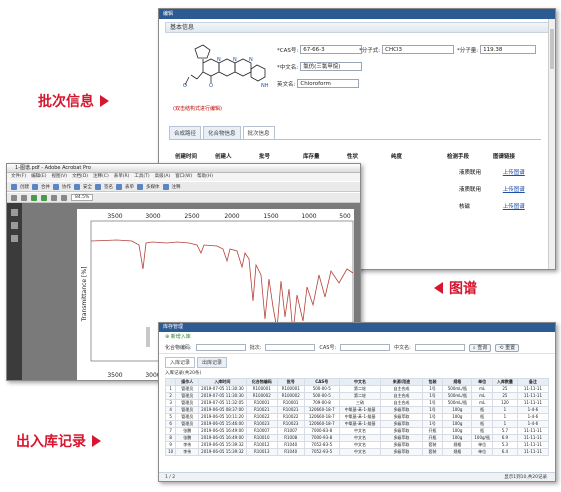  Describe the element at coordinates (290, 382) in the screenshot. I see `column-header: 批号` at that location.